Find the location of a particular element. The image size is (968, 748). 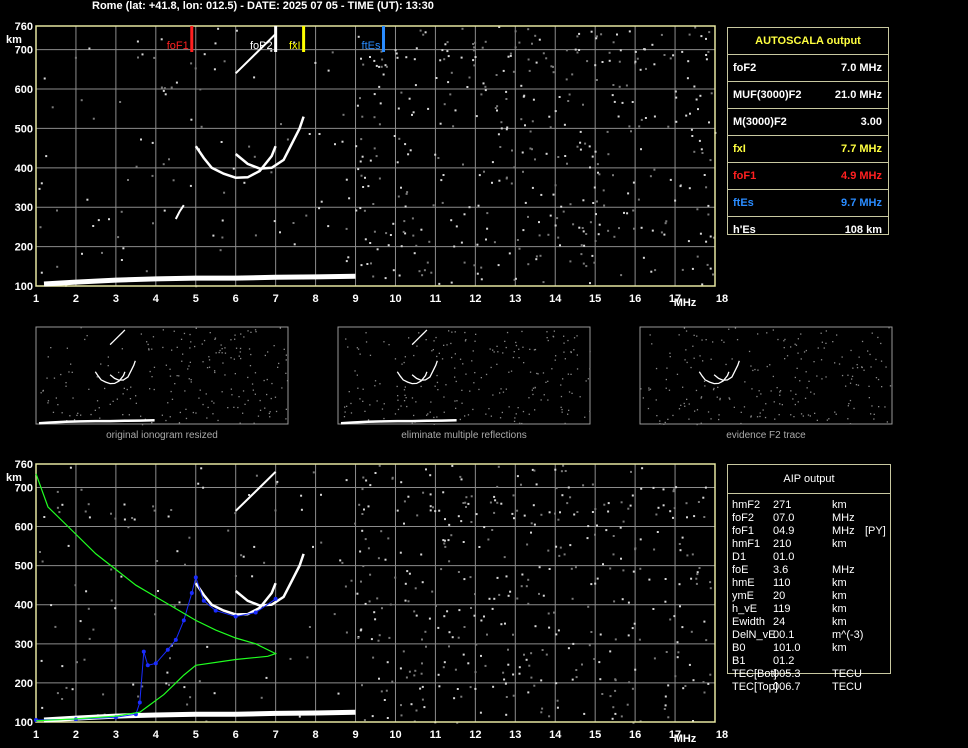

aip-param-unit: MHz is located at coordinates (843, 518).